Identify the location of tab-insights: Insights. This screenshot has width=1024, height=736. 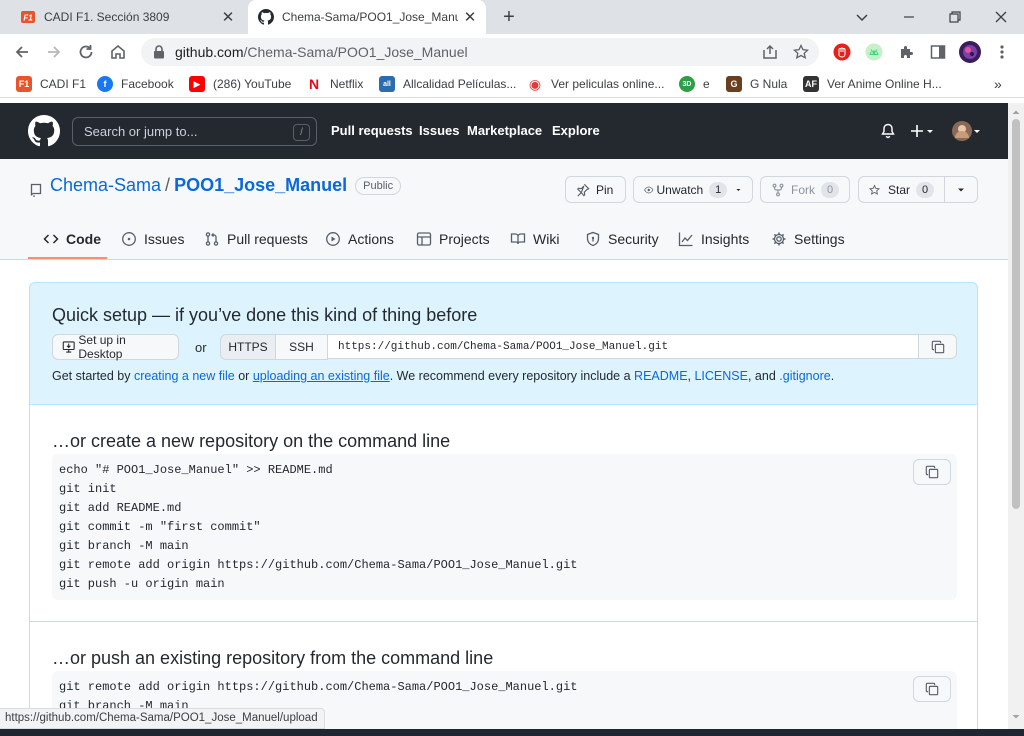
(713, 239).